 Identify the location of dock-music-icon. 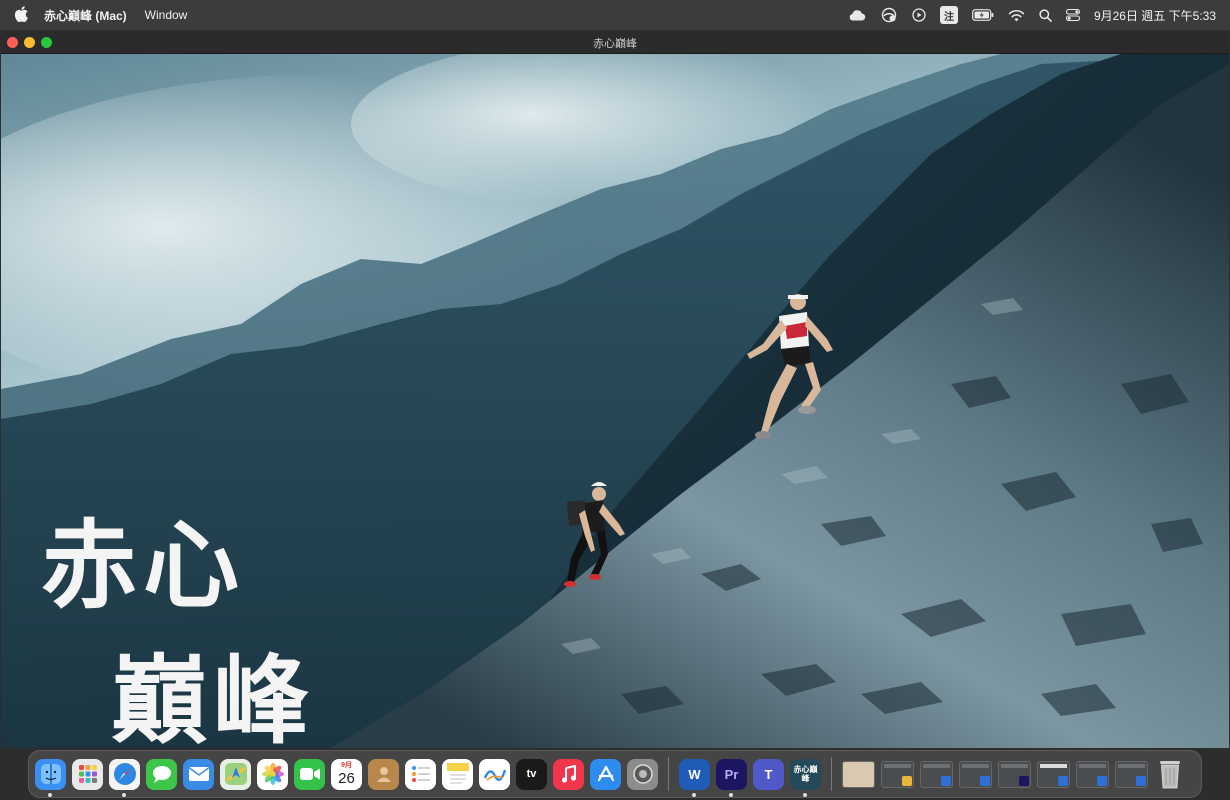
(568, 774).